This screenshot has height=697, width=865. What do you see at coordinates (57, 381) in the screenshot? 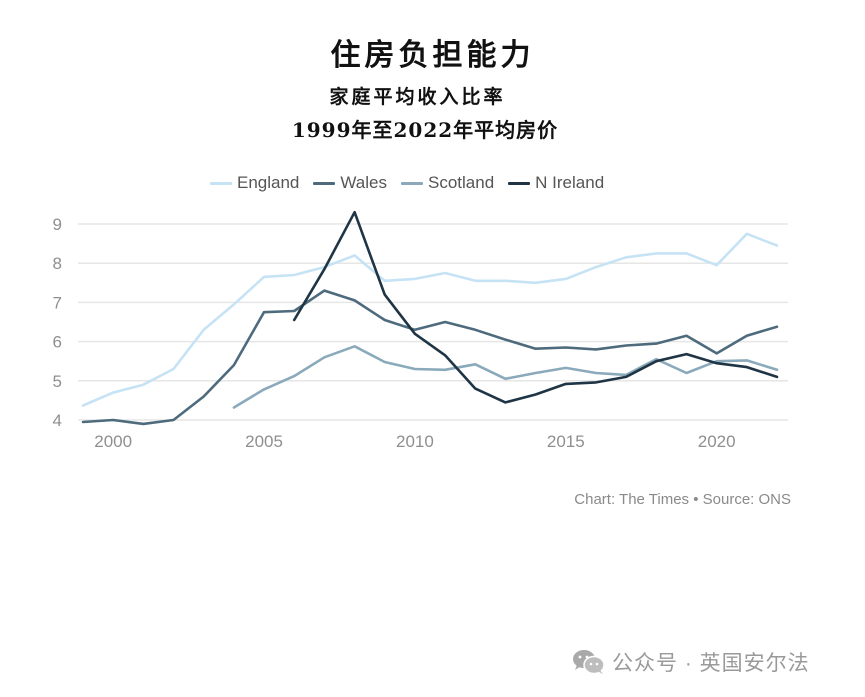
I see `y-tick-label: 5` at bounding box center [57, 381].